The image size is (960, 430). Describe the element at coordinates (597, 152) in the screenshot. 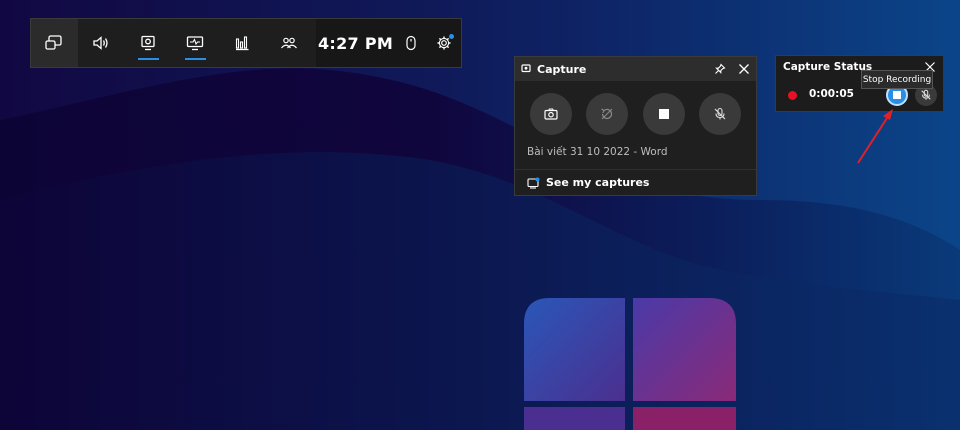

I see `capture-source-label: Bài viết 31 10 2022 - Word` at that location.